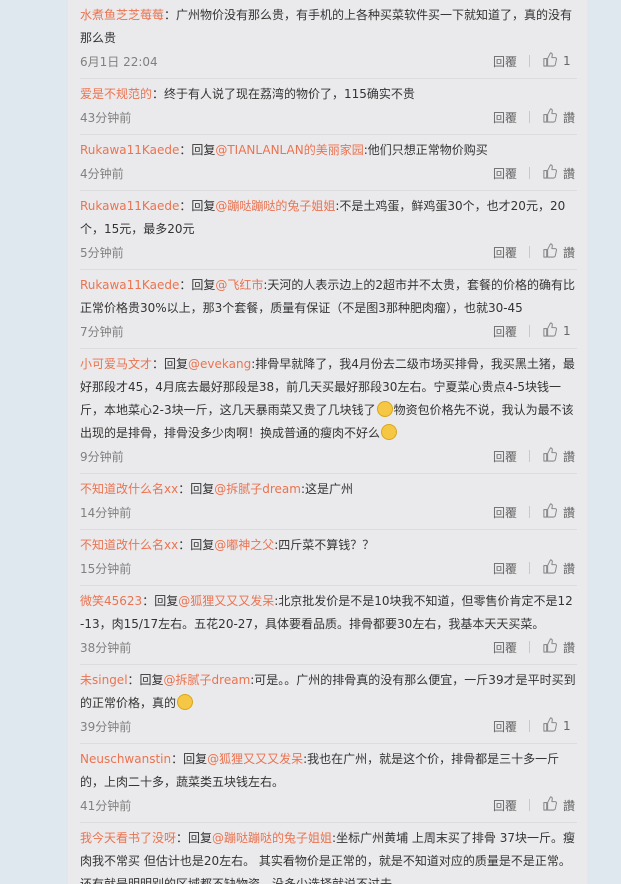  I want to click on comment-actions: 回覆 1, so click(535, 726).